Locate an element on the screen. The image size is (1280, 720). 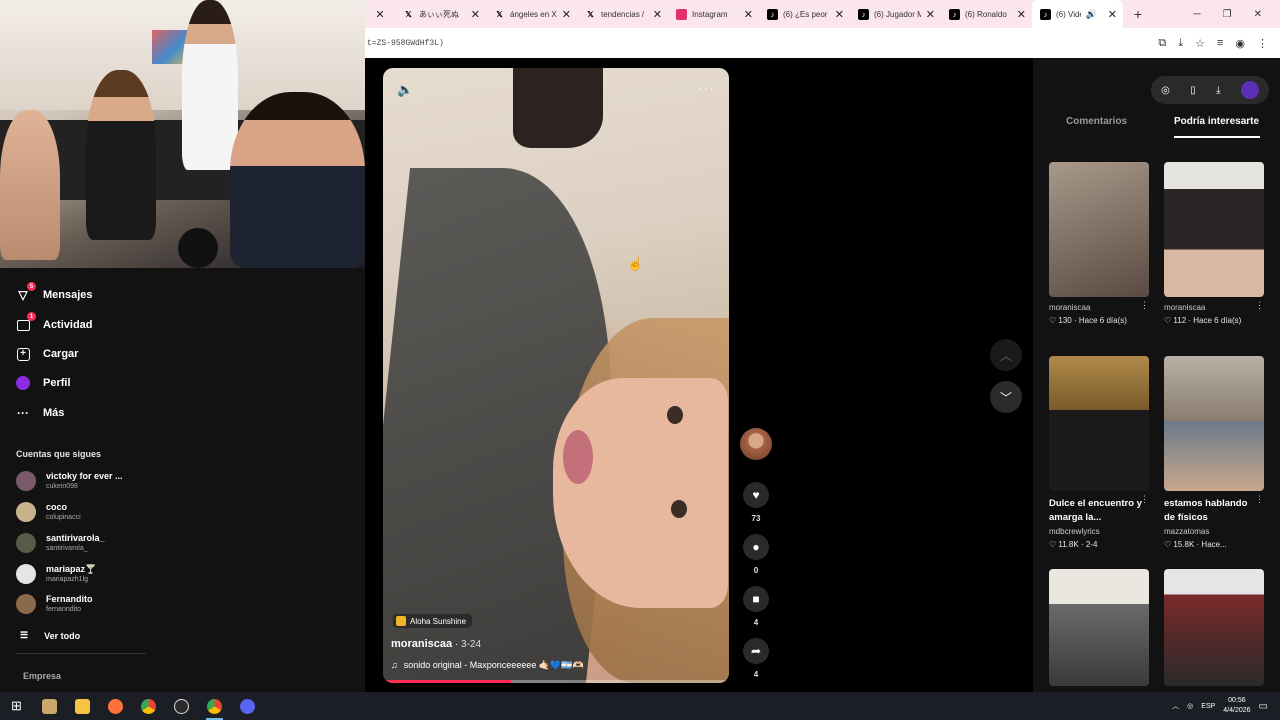
previous-video-button: ︿ is located at coordinates (1006, 355).